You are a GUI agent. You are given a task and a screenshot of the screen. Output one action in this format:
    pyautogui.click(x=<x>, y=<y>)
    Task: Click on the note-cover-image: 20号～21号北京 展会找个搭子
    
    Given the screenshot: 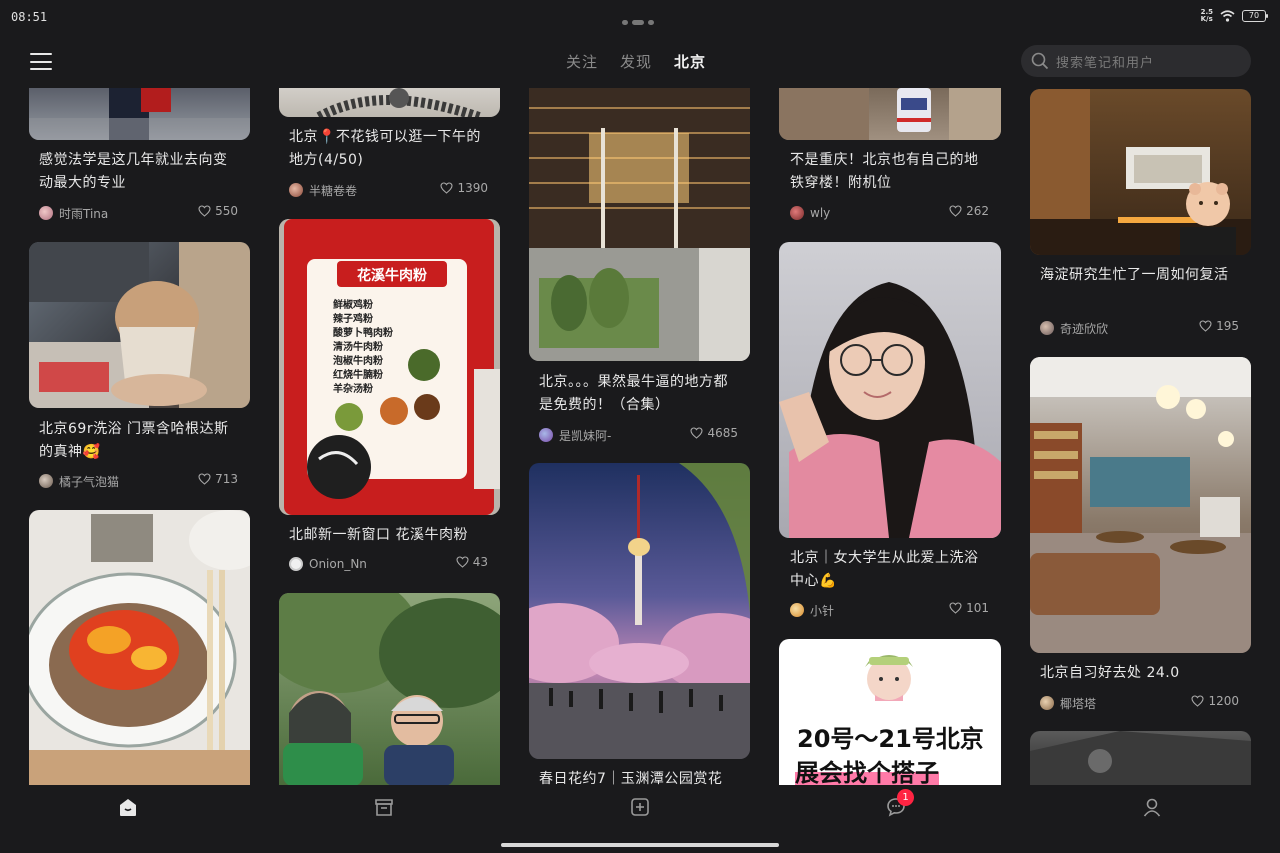 What is the action you would take?
    pyautogui.click(x=890, y=712)
    